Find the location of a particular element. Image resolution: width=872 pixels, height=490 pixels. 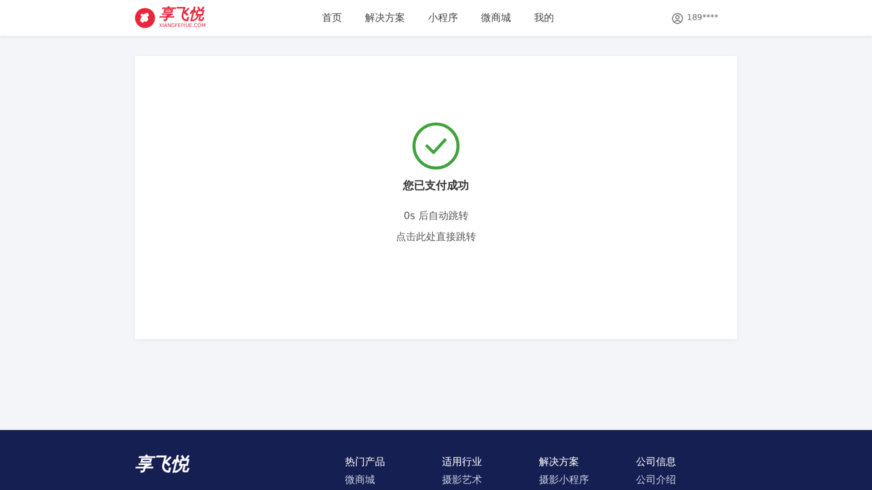

success-check-icon is located at coordinates (436, 146).